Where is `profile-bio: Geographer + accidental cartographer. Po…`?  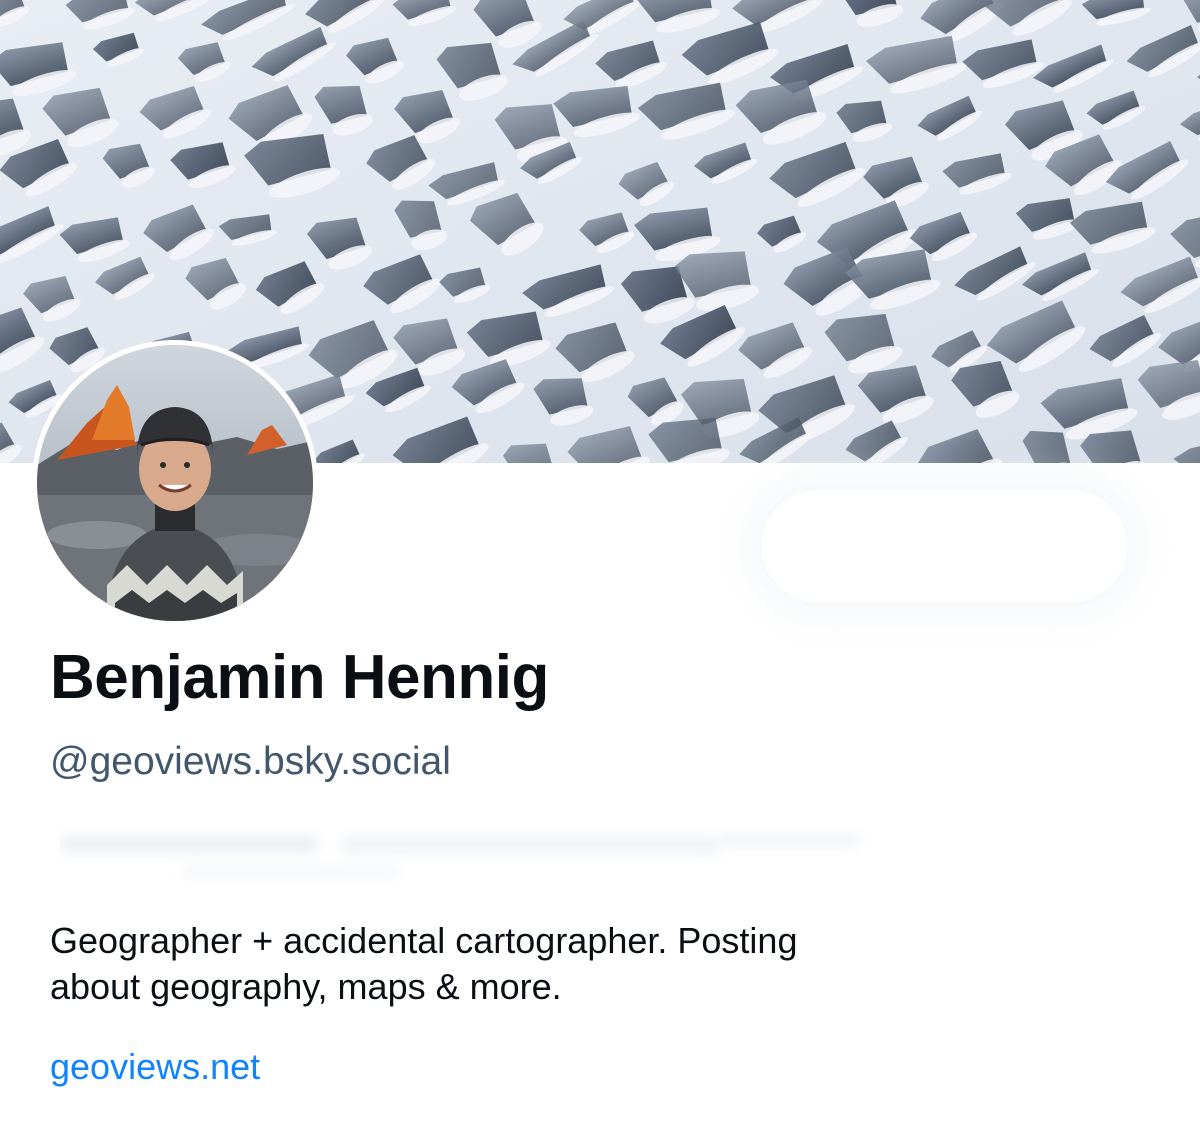 profile-bio: Geographer + accidental cartographer. Po… is located at coordinates (600, 964).